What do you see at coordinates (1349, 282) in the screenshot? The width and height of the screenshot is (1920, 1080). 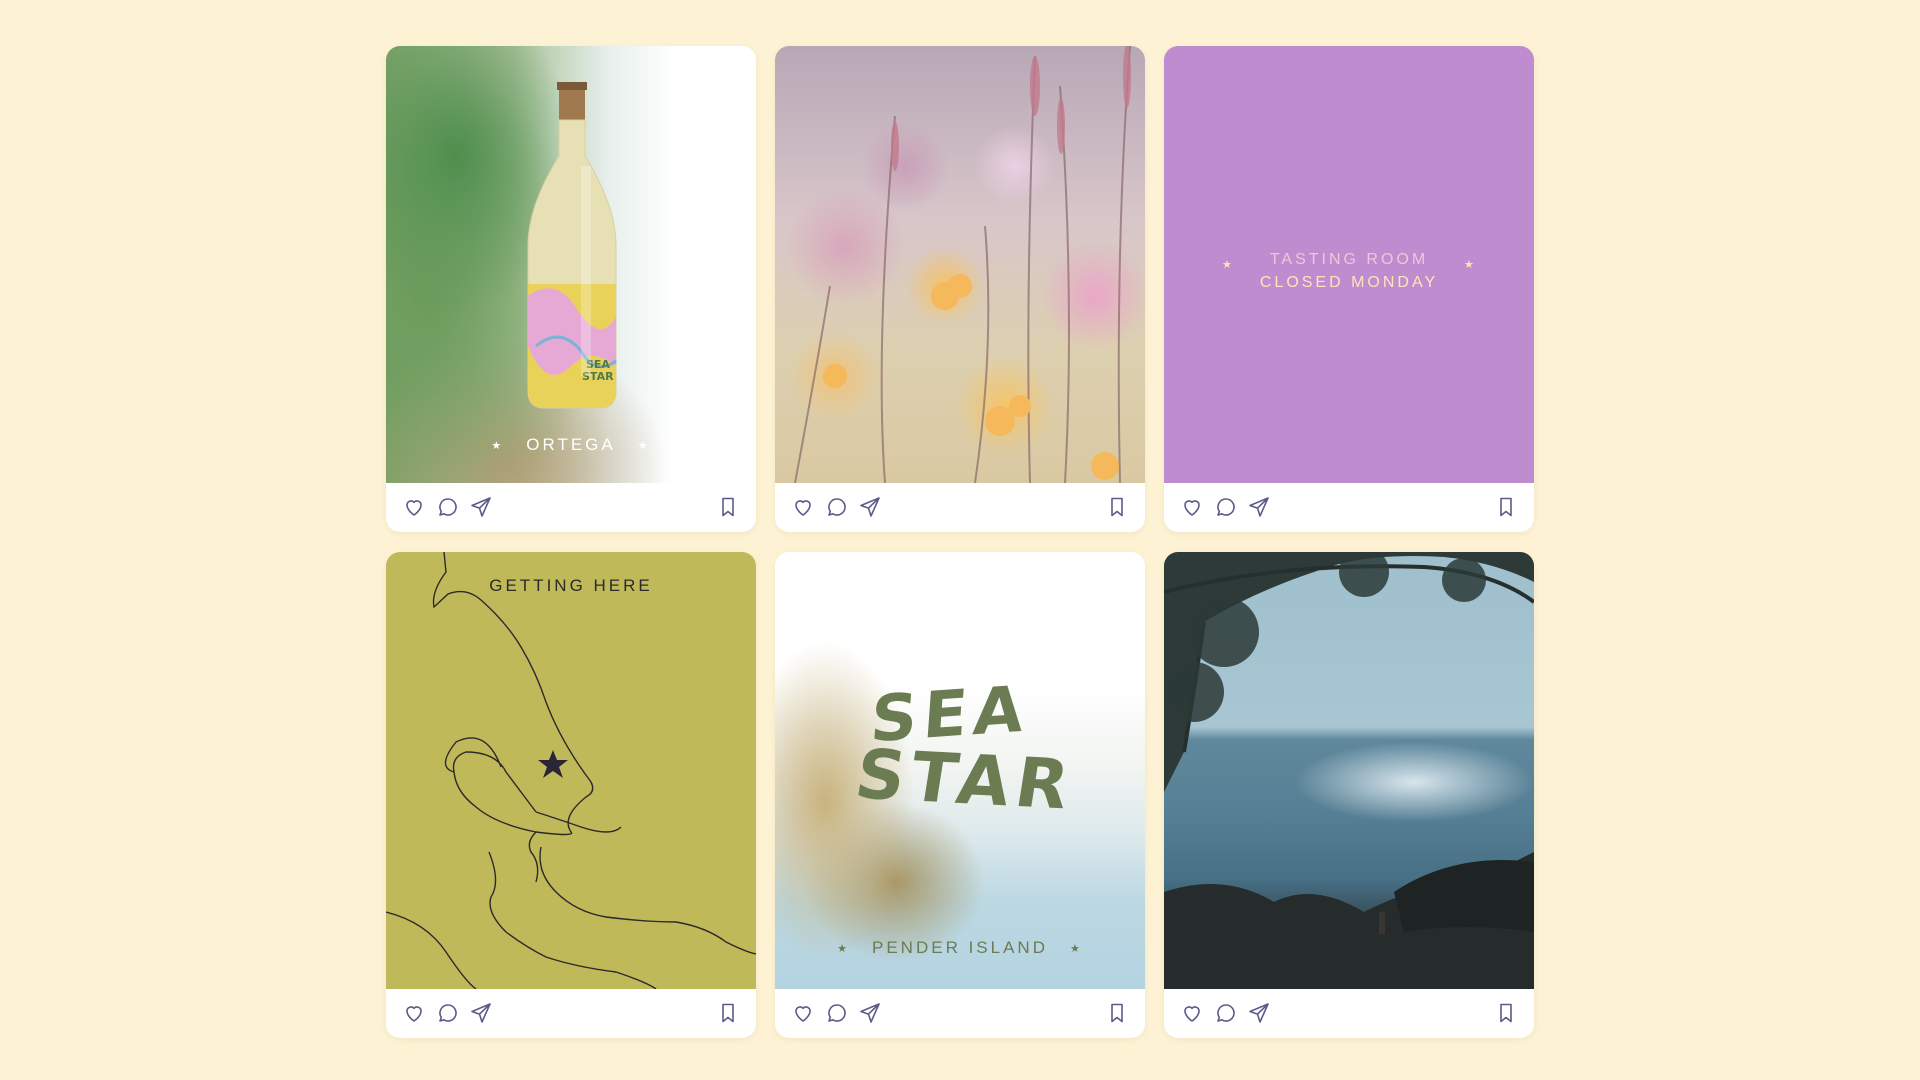 I see `announcement-line-2: CLOSED MONDAY` at bounding box center [1349, 282].